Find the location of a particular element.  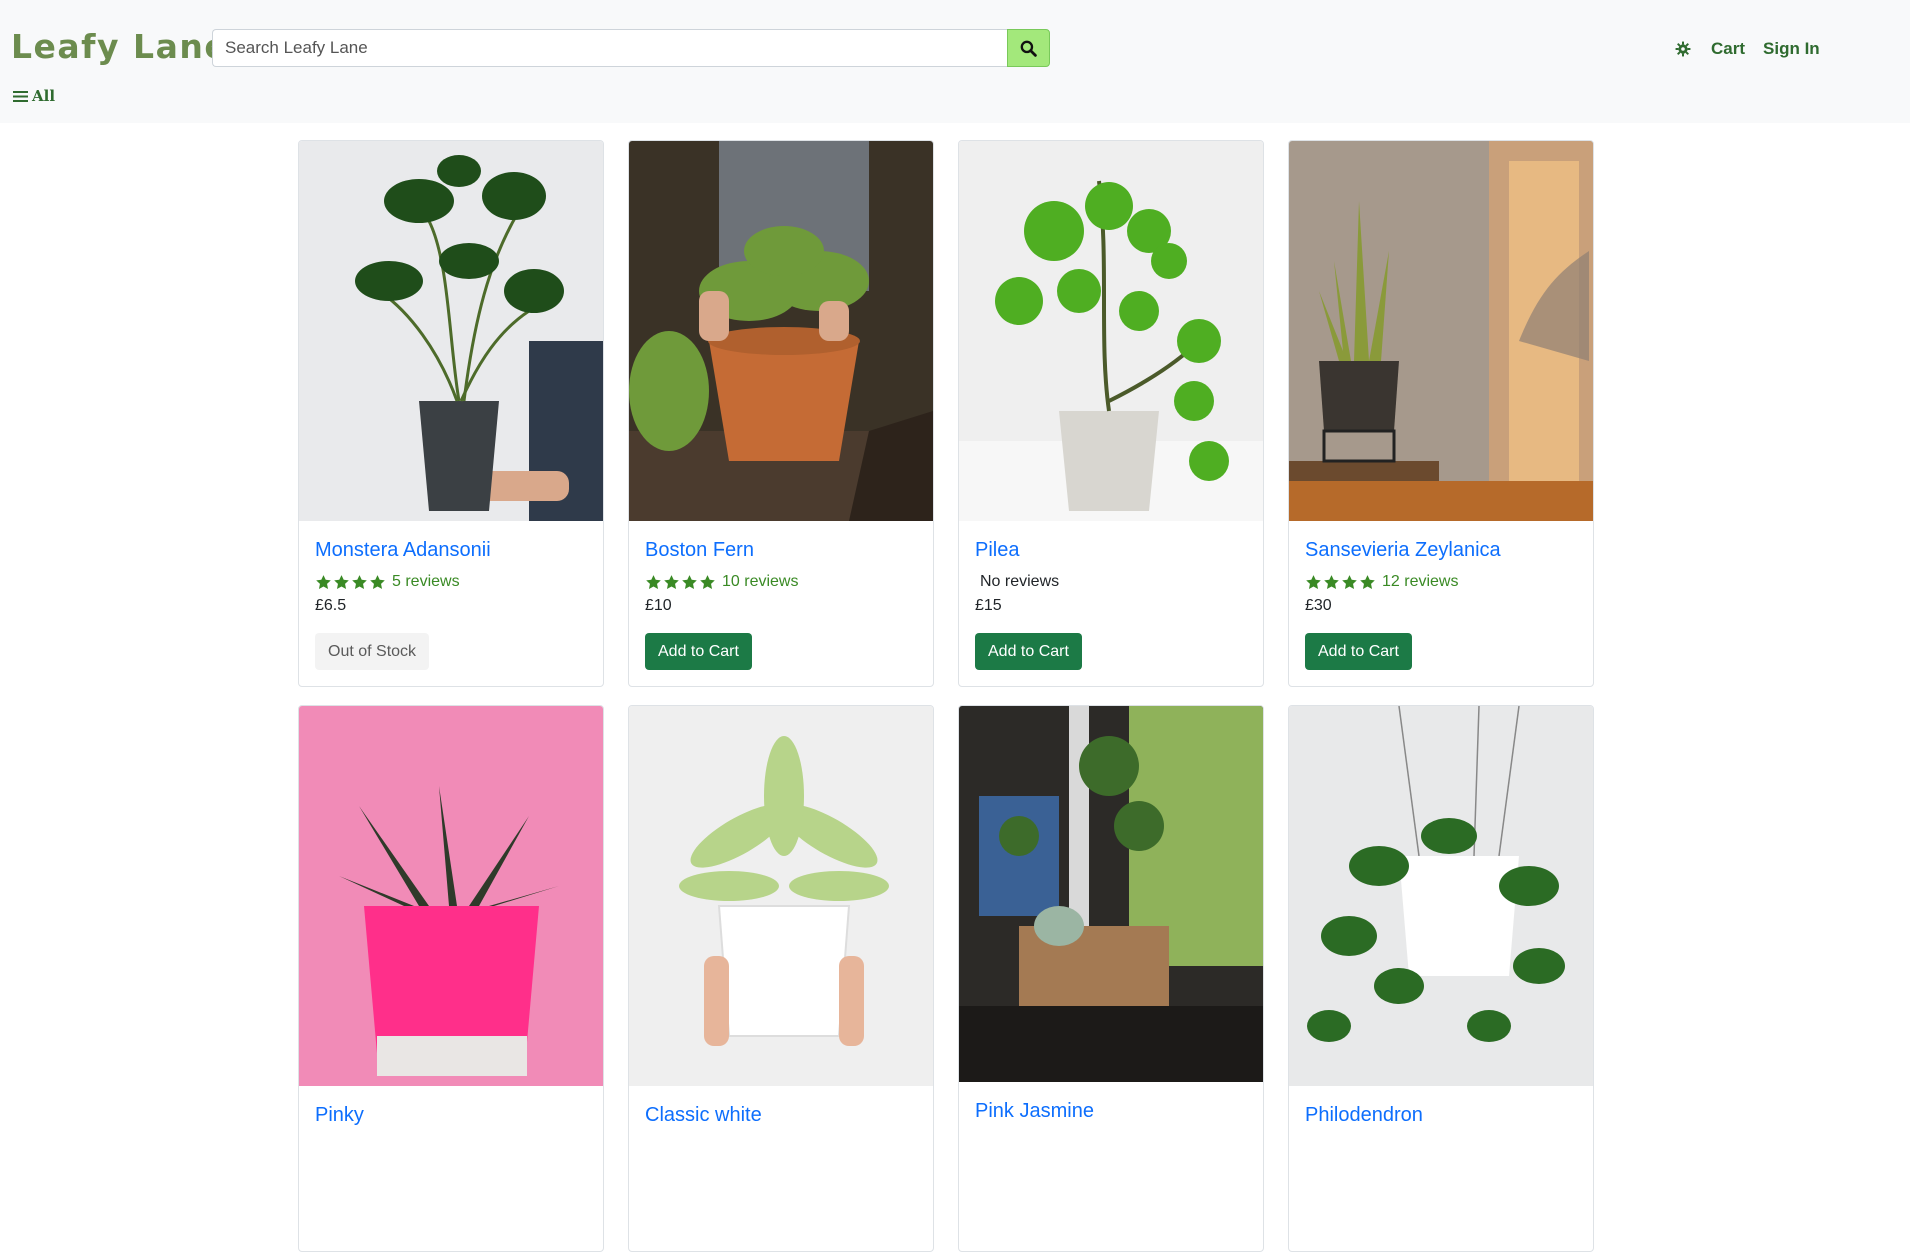

product-card: Philodendron is located at coordinates (1441, 978).